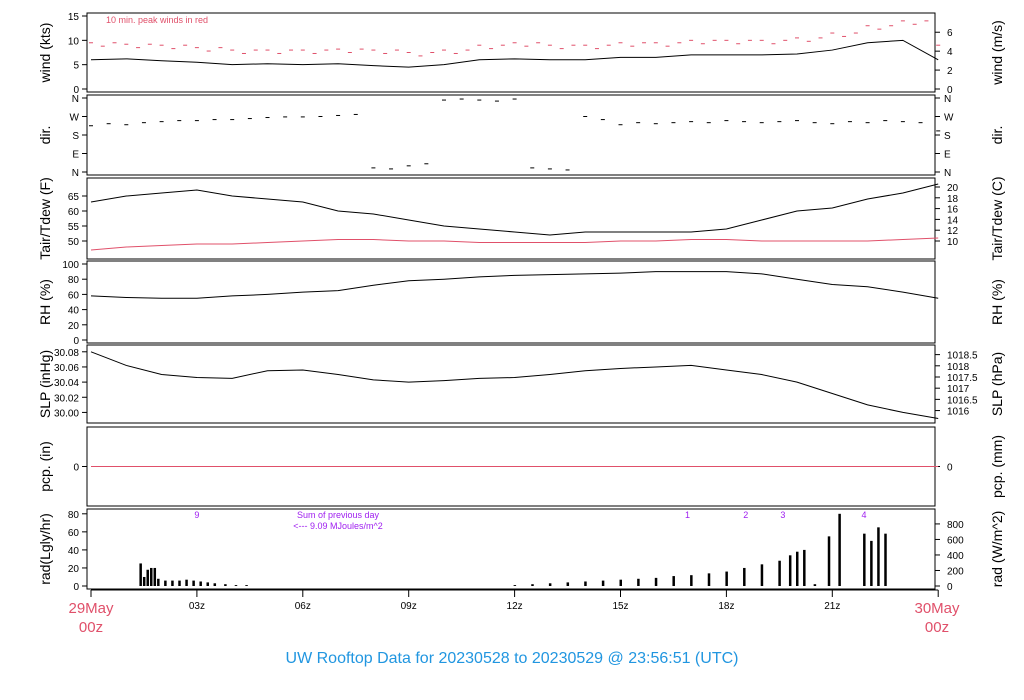  I want to click on ytick-label-right: 1018, so click(958, 367).